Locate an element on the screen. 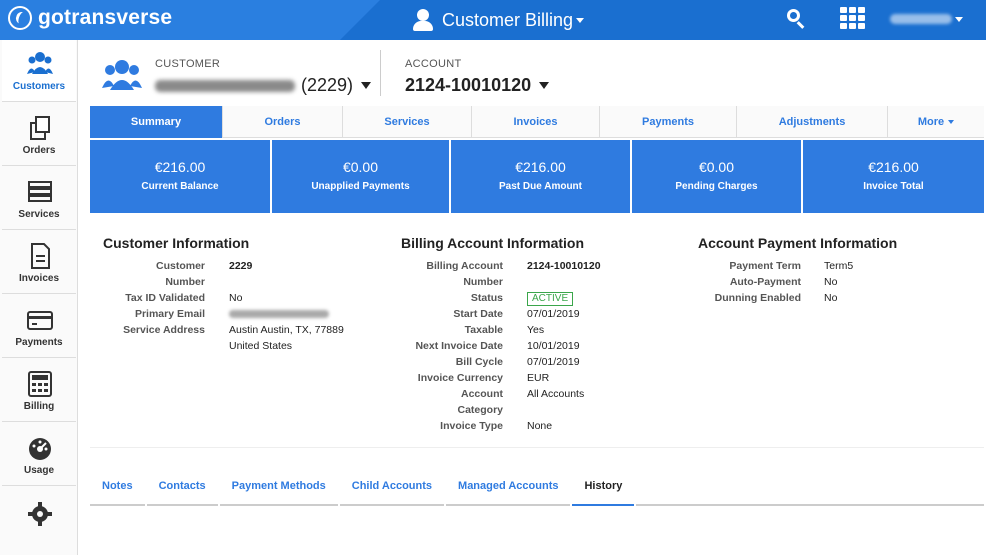 This screenshot has width=986, height=555. orders-icon is located at coordinates (40, 128).